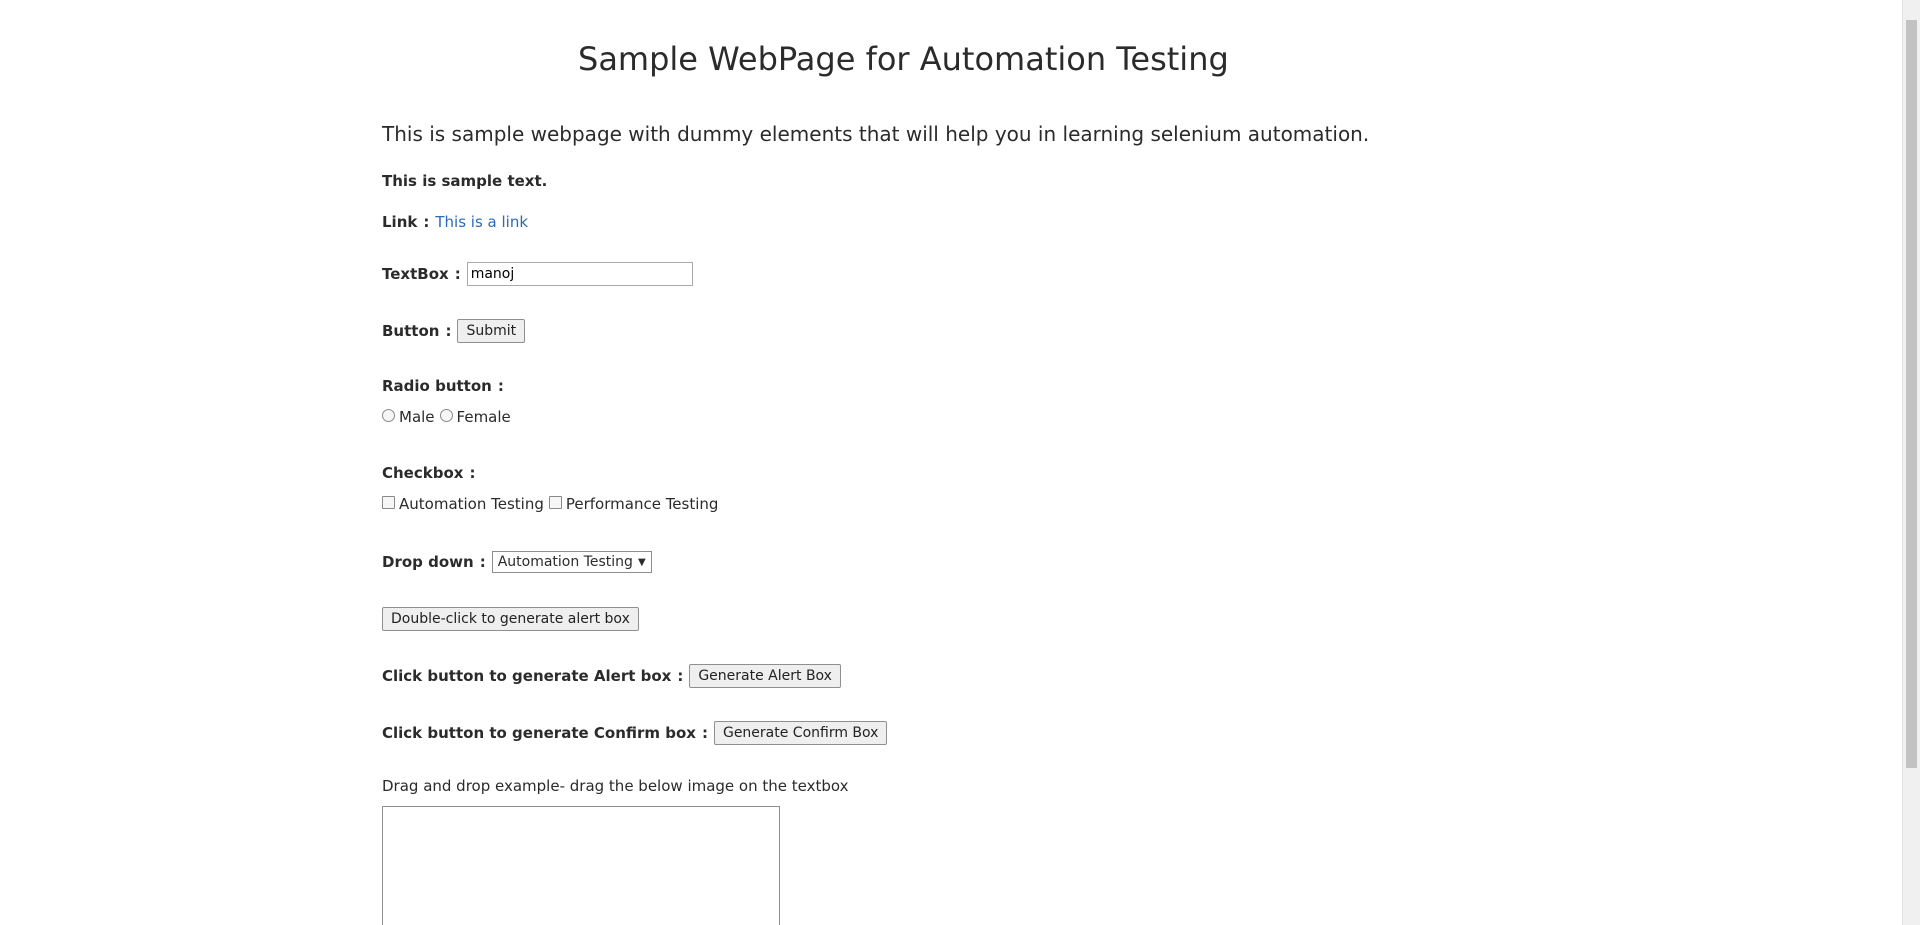  What do you see at coordinates (903, 59) in the screenshot?
I see `page-title: Sample WebPage for Automation Testing` at bounding box center [903, 59].